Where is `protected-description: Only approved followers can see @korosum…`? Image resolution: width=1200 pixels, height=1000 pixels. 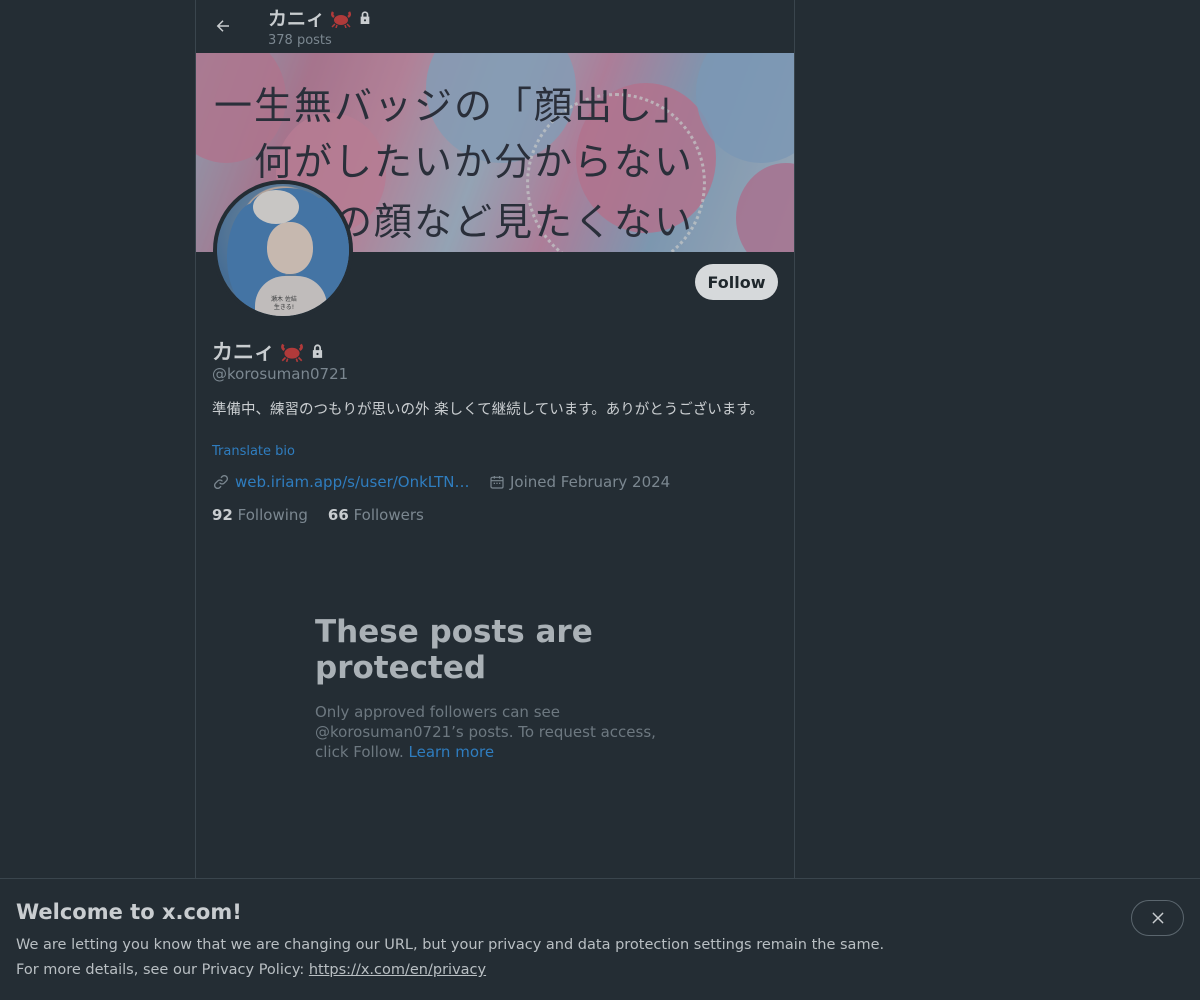 protected-description: Only approved followers can see @korosum… is located at coordinates (485, 732).